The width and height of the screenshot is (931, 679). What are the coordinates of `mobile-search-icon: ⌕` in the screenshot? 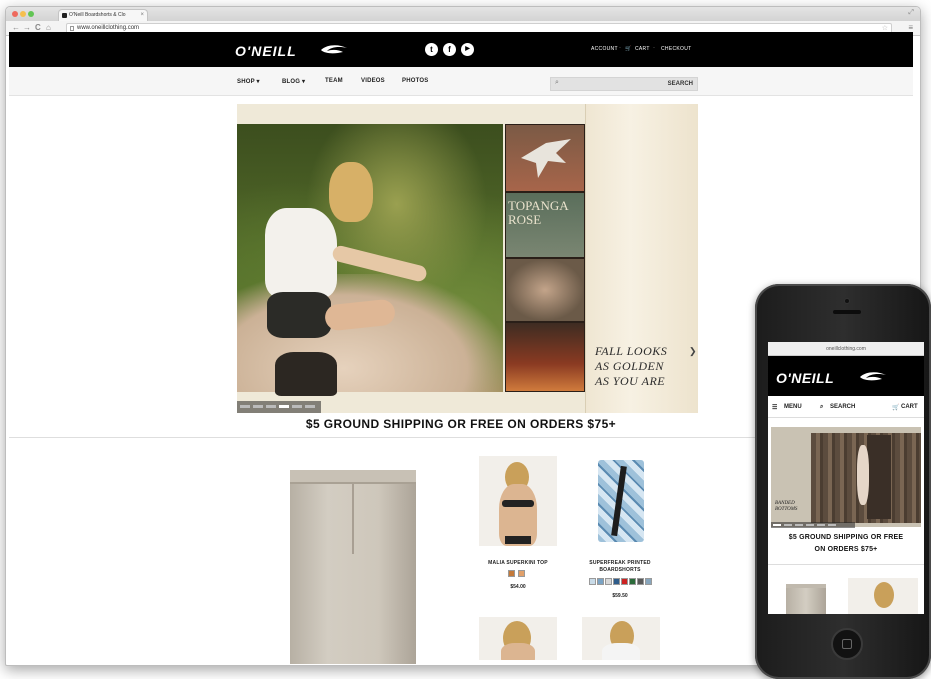 It's located at (821, 407).